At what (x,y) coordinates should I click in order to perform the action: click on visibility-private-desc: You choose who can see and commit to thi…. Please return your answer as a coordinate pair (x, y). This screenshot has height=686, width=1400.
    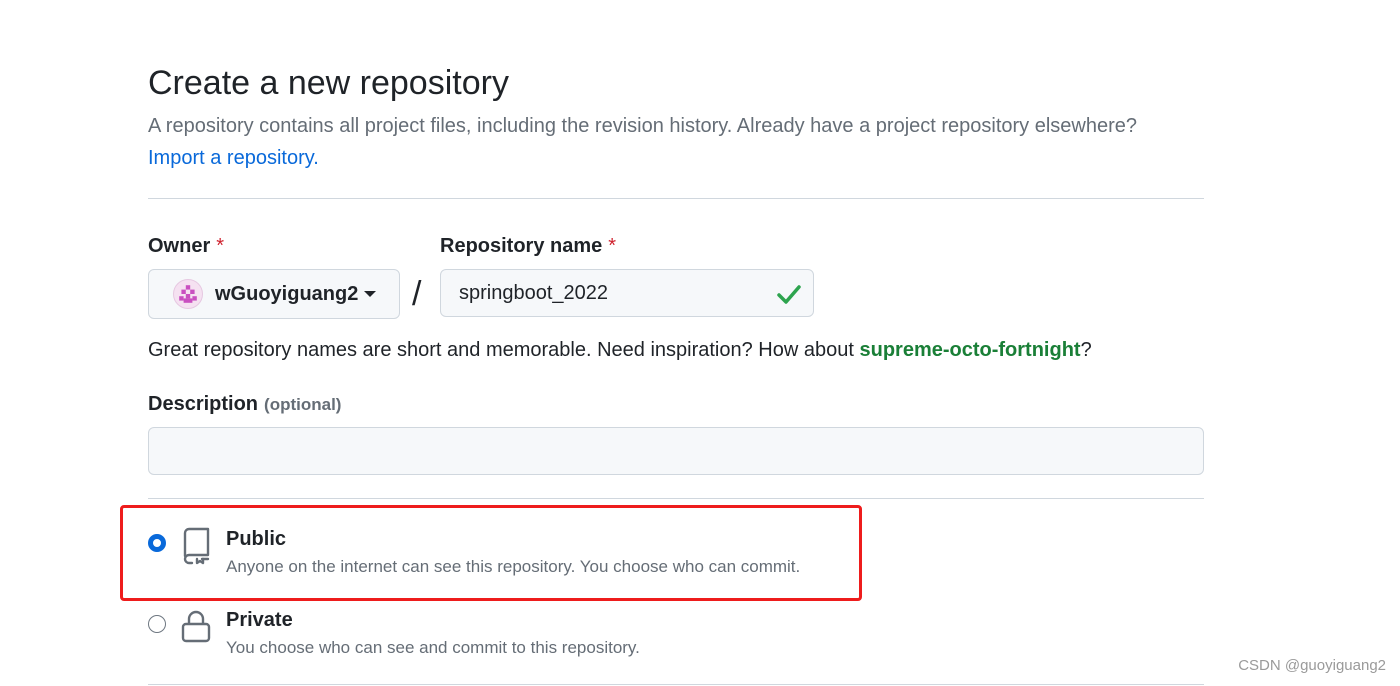
    Looking at the image, I should click on (433, 647).